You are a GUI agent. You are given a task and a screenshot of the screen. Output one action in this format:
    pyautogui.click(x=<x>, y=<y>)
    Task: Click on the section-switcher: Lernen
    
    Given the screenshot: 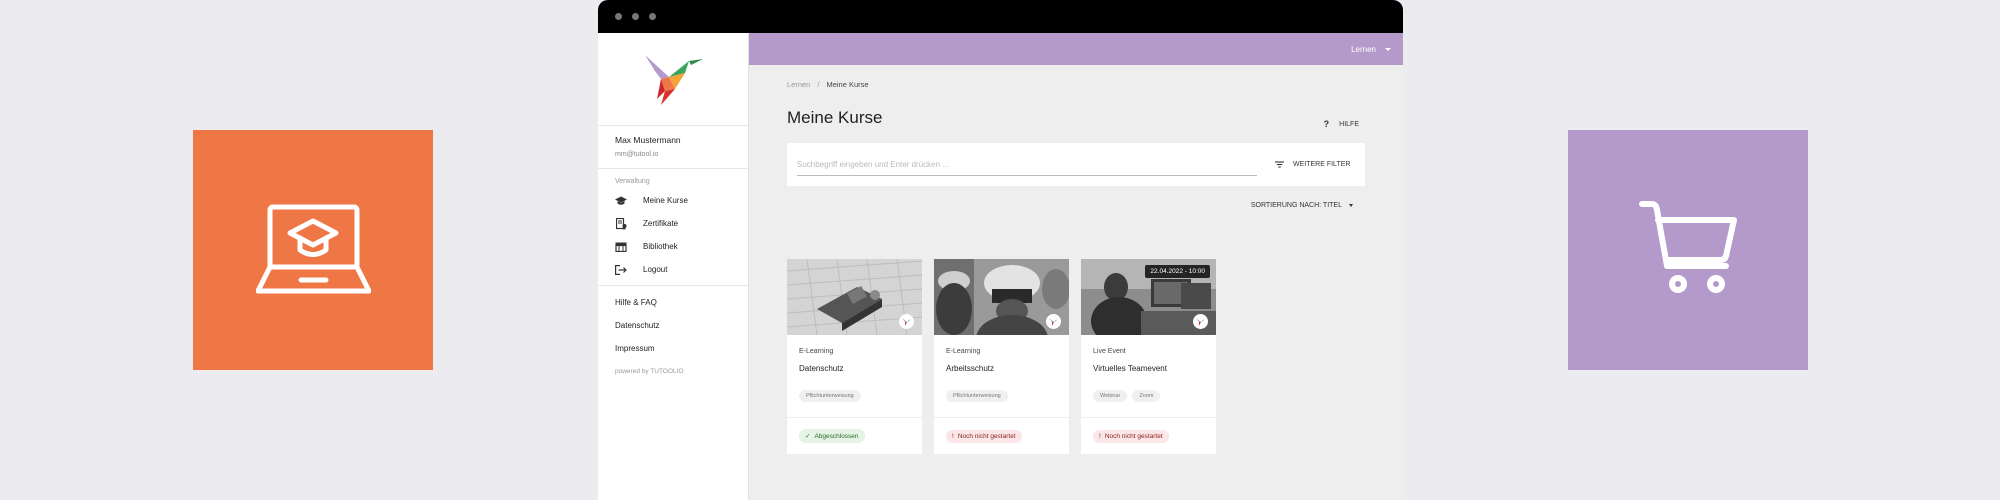 What is the action you would take?
    pyautogui.click(x=1371, y=49)
    